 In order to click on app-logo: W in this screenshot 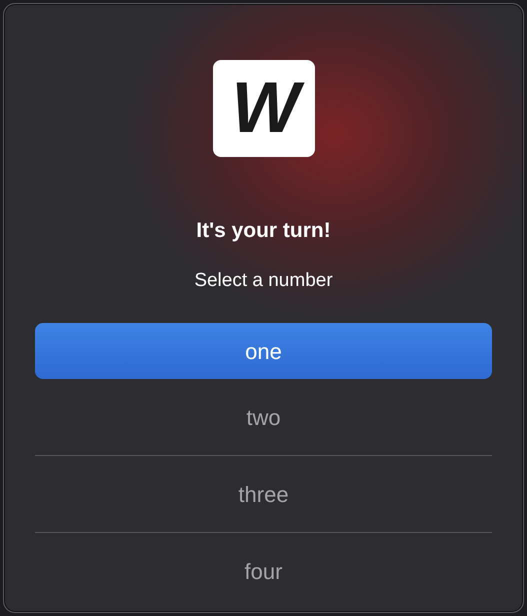, I will do `click(263, 108)`.